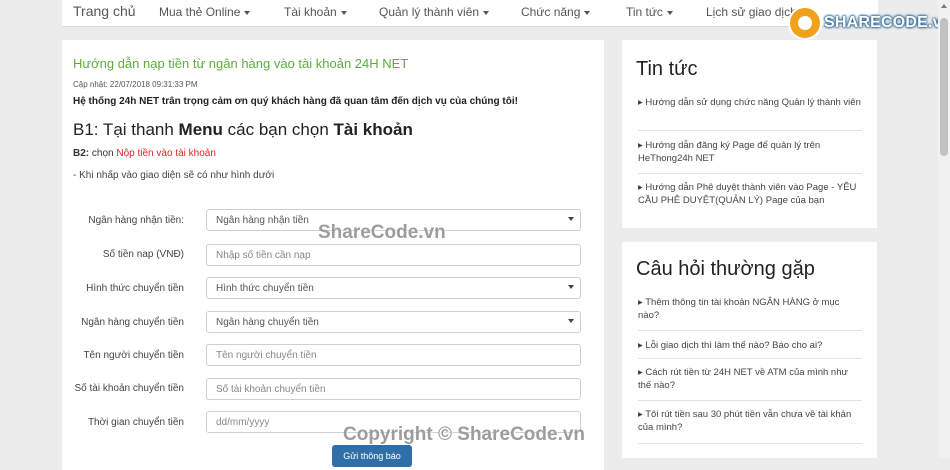 Image resolution: width=950 pixels, height=470 pixels. Describe the element at coordinates (104, 11) in the screenshot. I see `nav-home-link: Trang chủ` at that location.